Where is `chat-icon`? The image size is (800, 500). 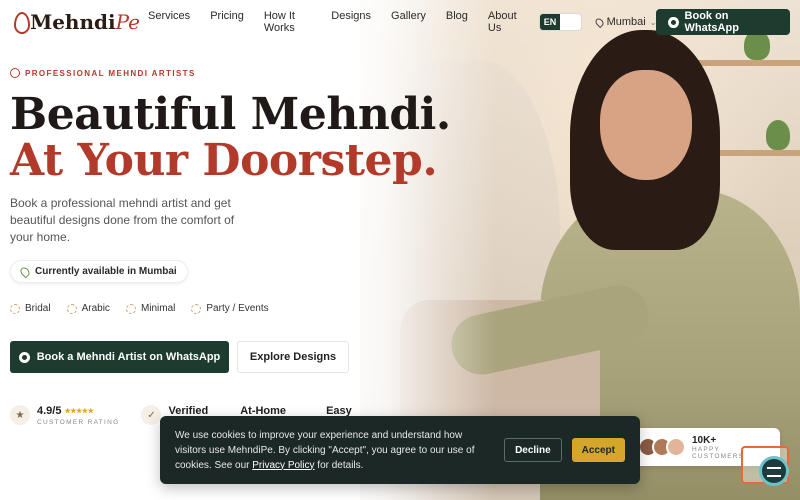
chat-icon is located at coordinates (774, 471).